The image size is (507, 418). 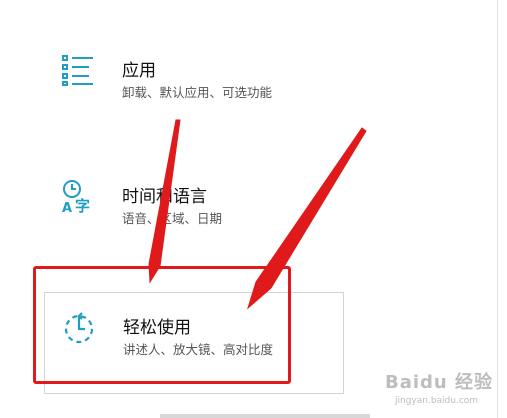 What do you see at coordinates (164, 197) in the screenshot?
I see `tile-title: 时间和语言` at bounding box center [164, 197].